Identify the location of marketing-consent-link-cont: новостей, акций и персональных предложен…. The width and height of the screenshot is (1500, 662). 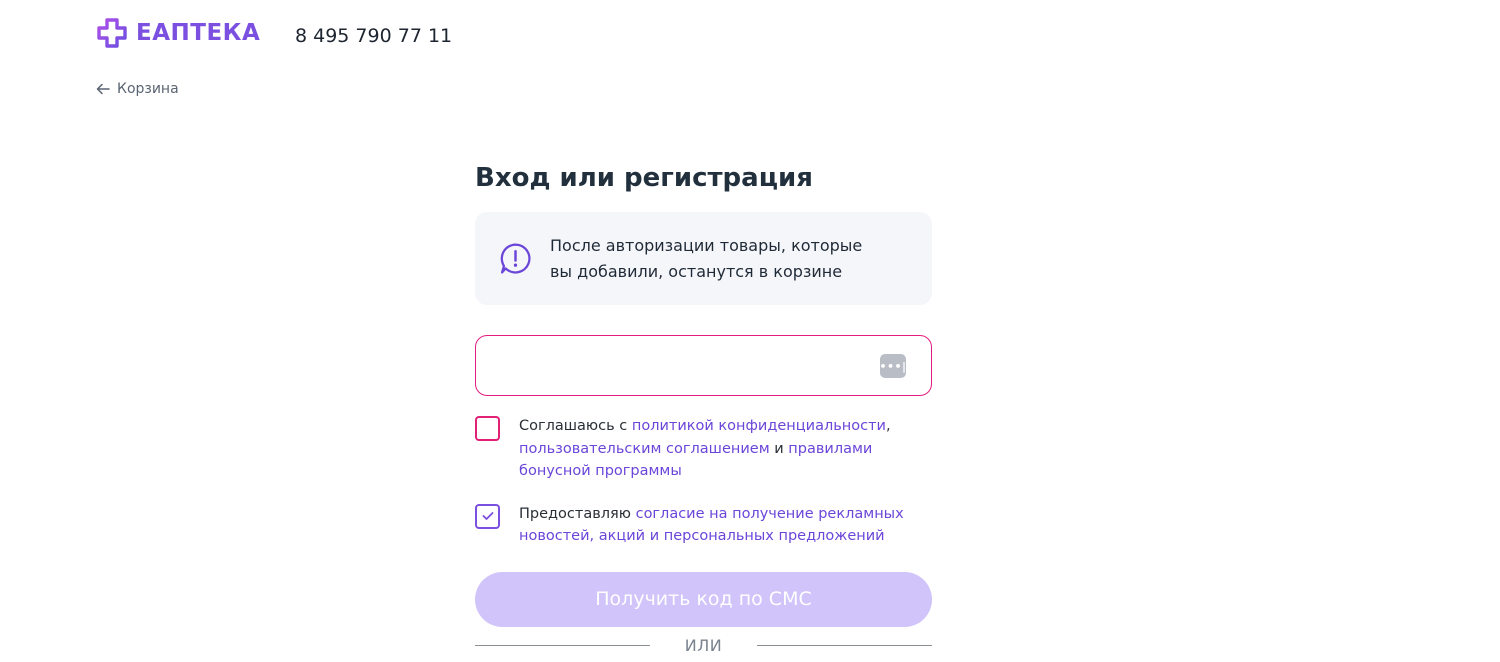
(702, 536).